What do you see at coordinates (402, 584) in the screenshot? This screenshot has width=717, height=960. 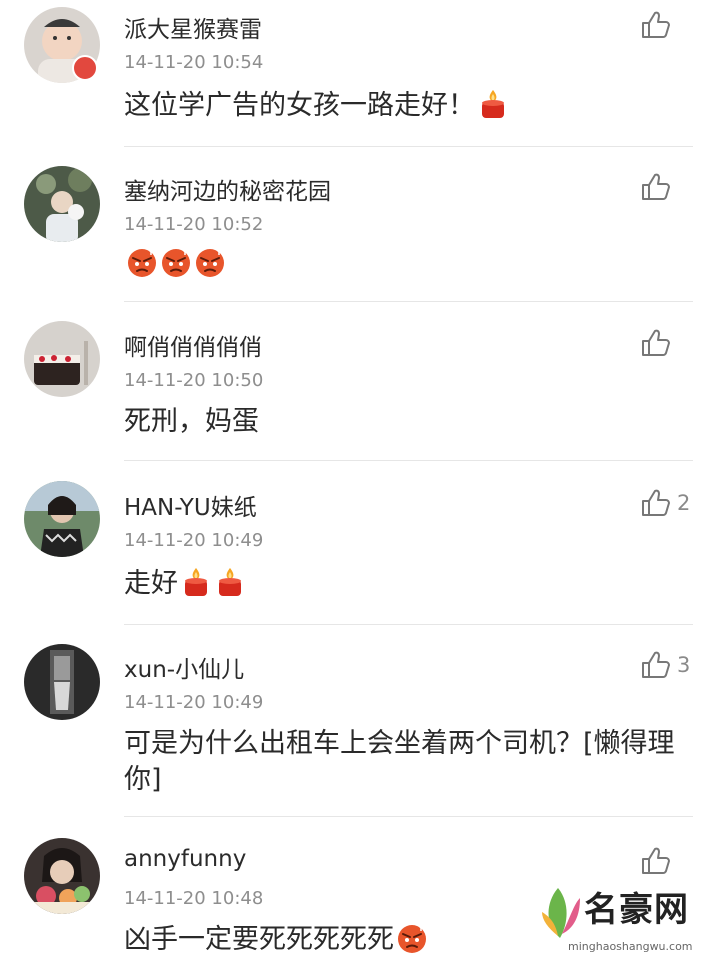 I see `comment-text: 走好` at bounding box center [402, 584].